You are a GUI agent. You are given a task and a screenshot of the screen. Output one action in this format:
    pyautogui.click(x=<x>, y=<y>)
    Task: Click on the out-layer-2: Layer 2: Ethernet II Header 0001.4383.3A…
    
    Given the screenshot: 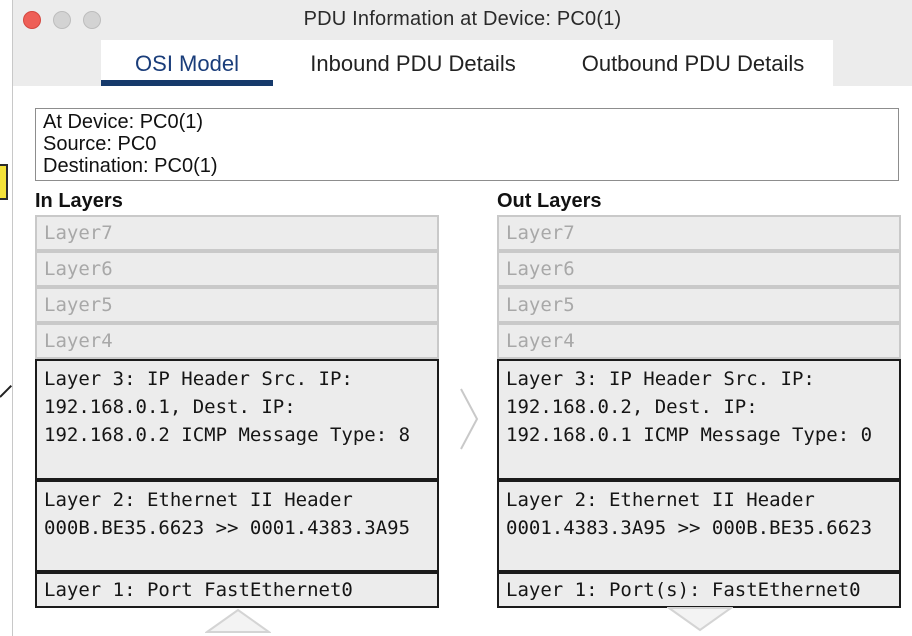 What is the action you would take?
    pyautogui.click(x=699, y=526)
    